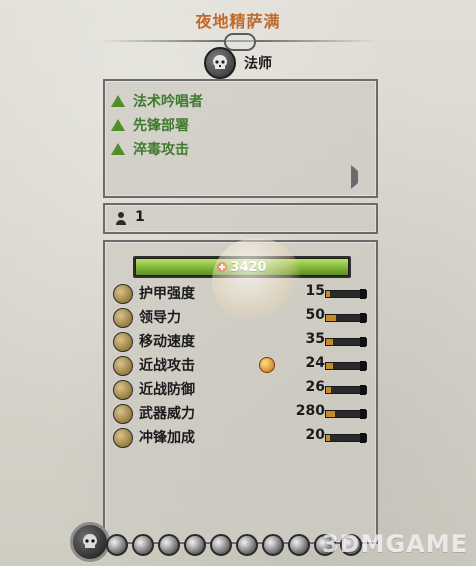 The height and width of the screenshot is (566, 476). What do you see at coordinates (242, 341) in the screenshot?
I see `stat-row-speed: 移动速度 35` at bounding box center [242, 341].